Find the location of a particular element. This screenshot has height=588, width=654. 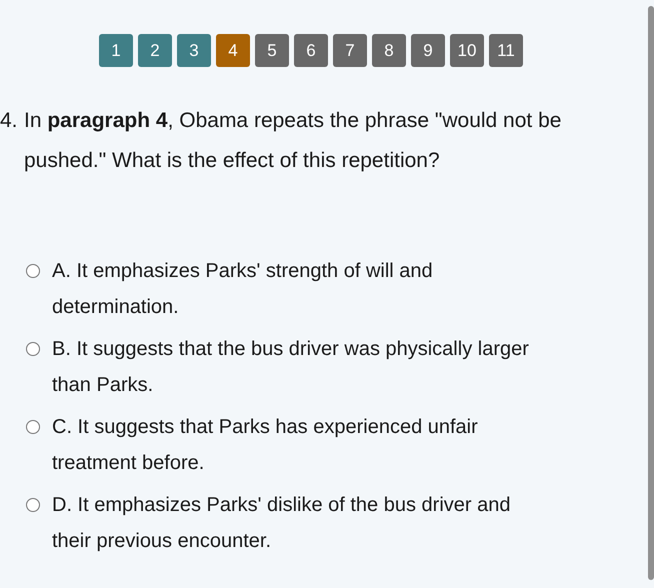

option-text: D. It emphasizes Parks' dislike of the bus driver and their previous encounter. is located at coordinates (282, 523).